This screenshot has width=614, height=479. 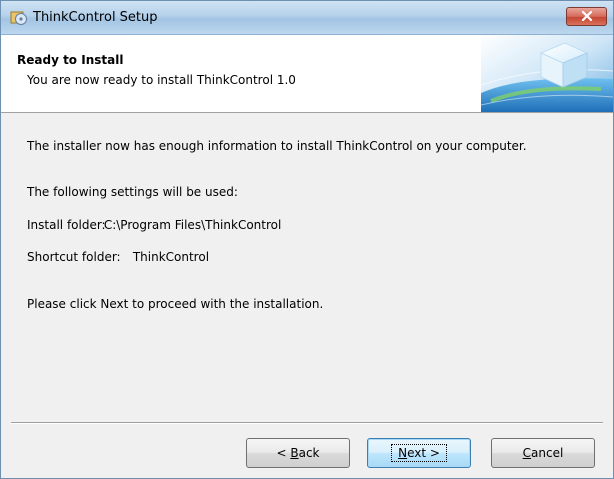 I want to click on next-button-label: Next >, so click(x=419, y=453).